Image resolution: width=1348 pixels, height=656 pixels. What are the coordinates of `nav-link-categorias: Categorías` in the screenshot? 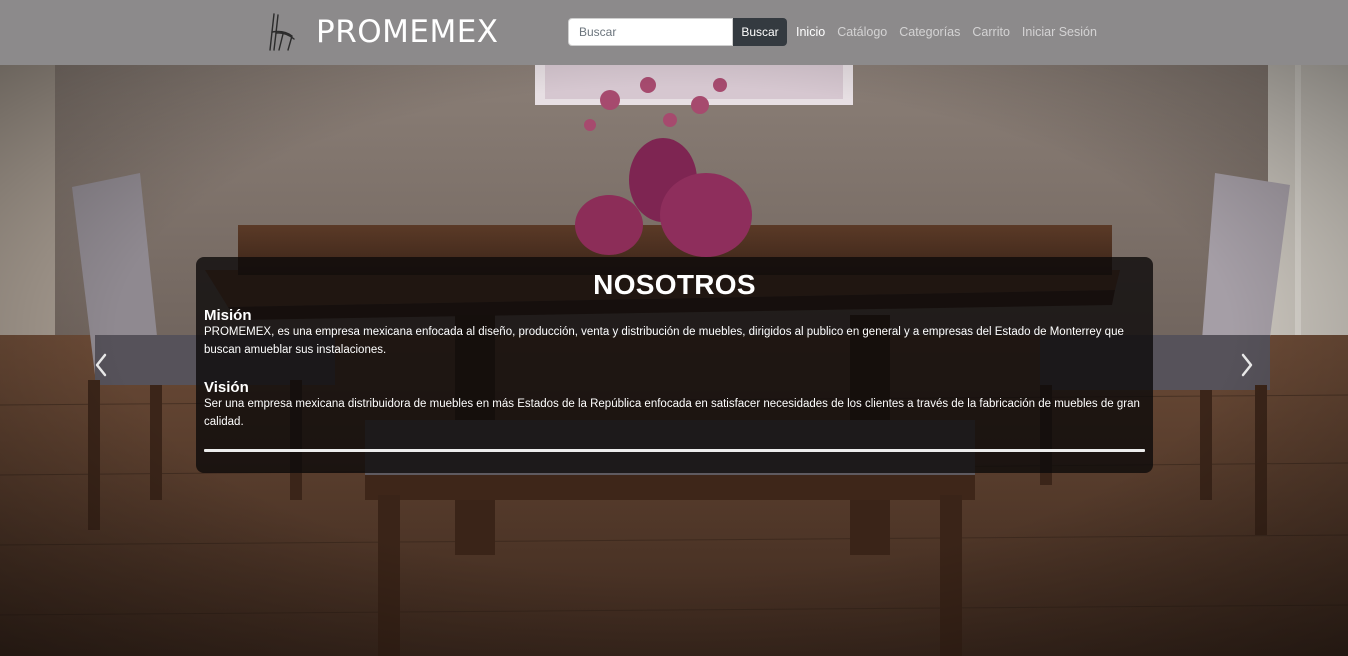 It's located at (929, 32).